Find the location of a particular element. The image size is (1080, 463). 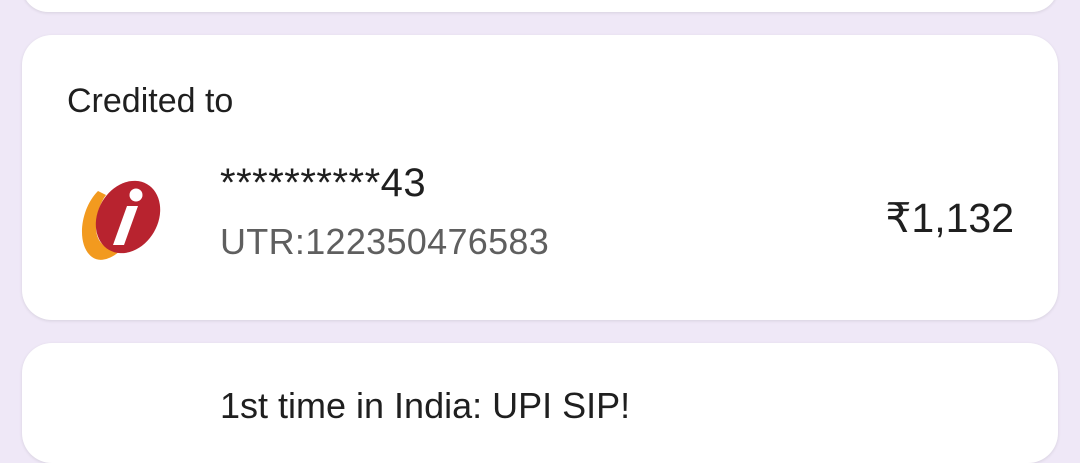

section-title: Credited to is located at coordinates (150, 101).